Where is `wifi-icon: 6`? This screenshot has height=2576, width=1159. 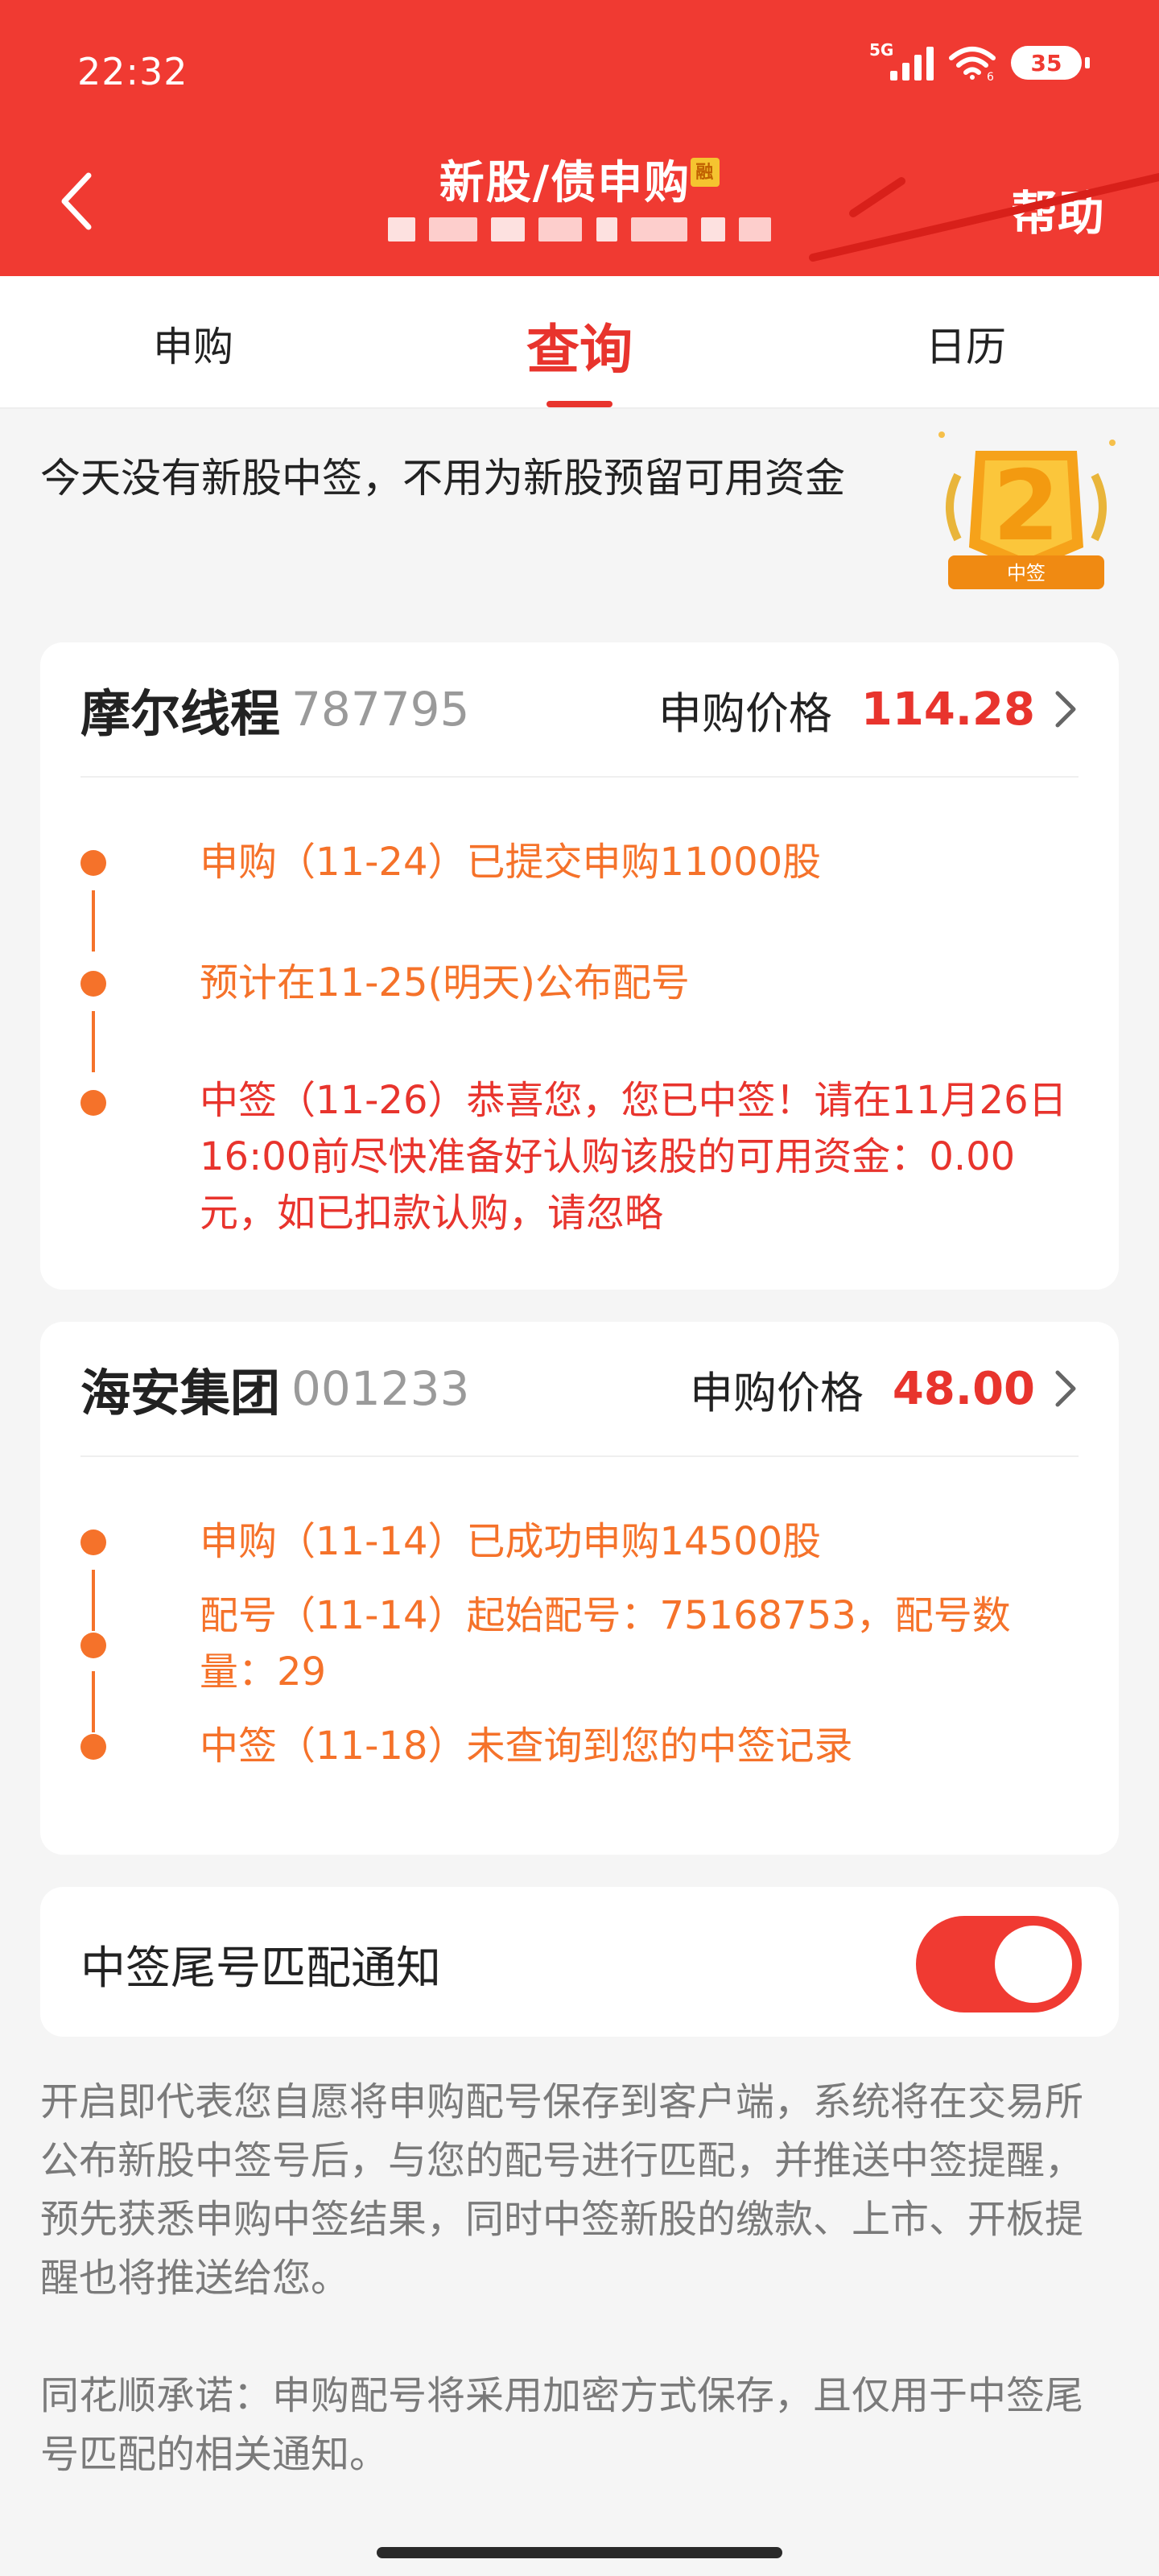 wifi-icon: 6 is located at coordinates (972, 64).